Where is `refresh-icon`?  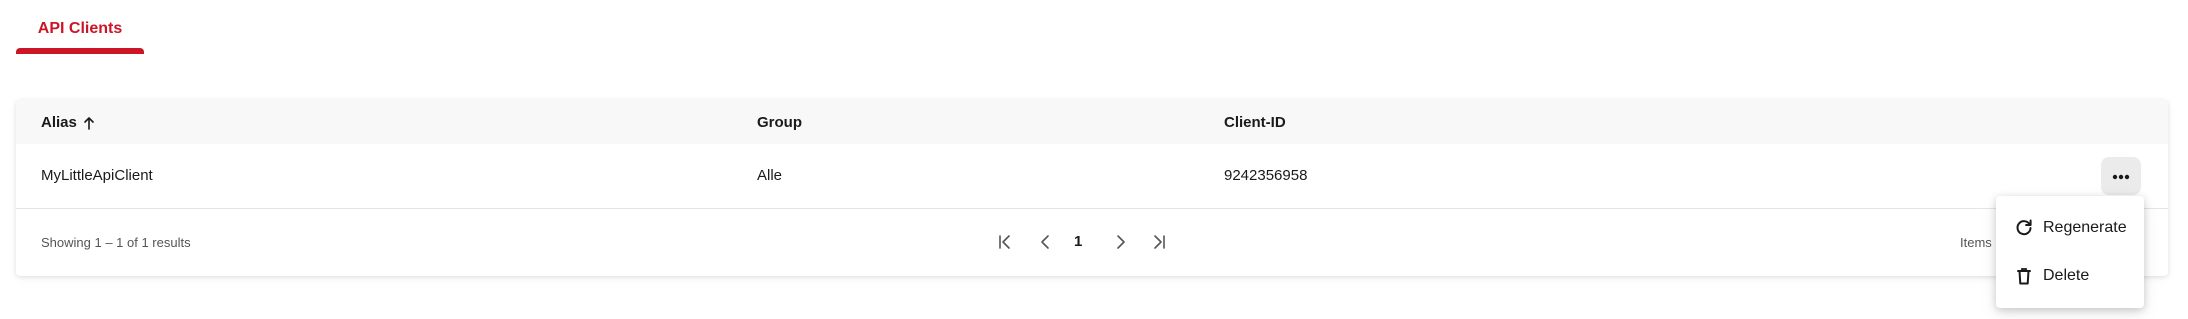 refresh-icon is located at coordinates (2024, 228).